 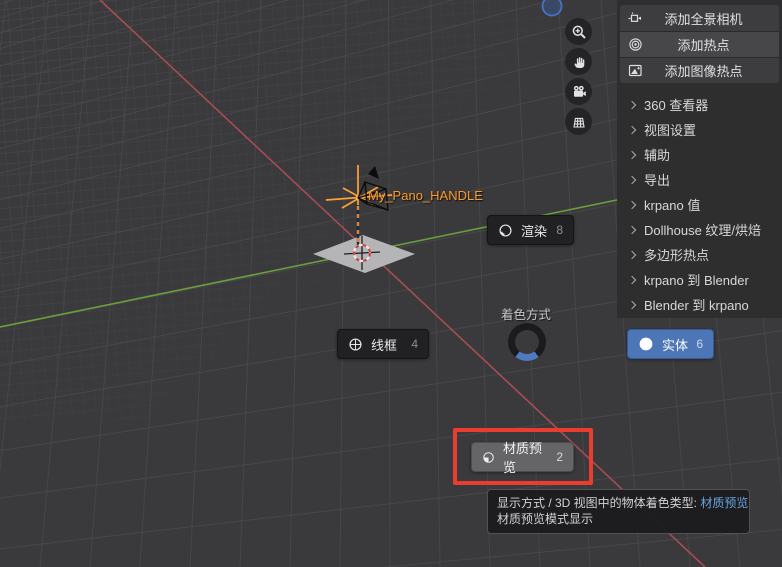 I want to click on panel-header-helpers: 辅助, so click(x=699, y=154).